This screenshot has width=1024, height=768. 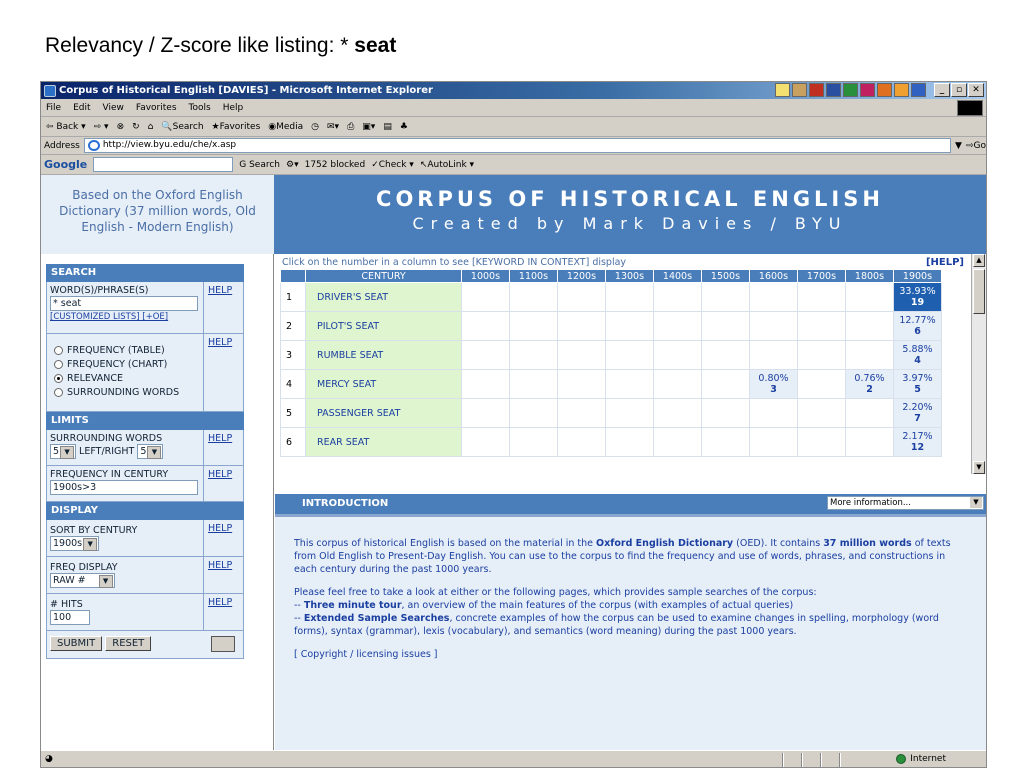 I want to click on autolink-button: ↖AutoLink ▾, so click(x=447, y=165).